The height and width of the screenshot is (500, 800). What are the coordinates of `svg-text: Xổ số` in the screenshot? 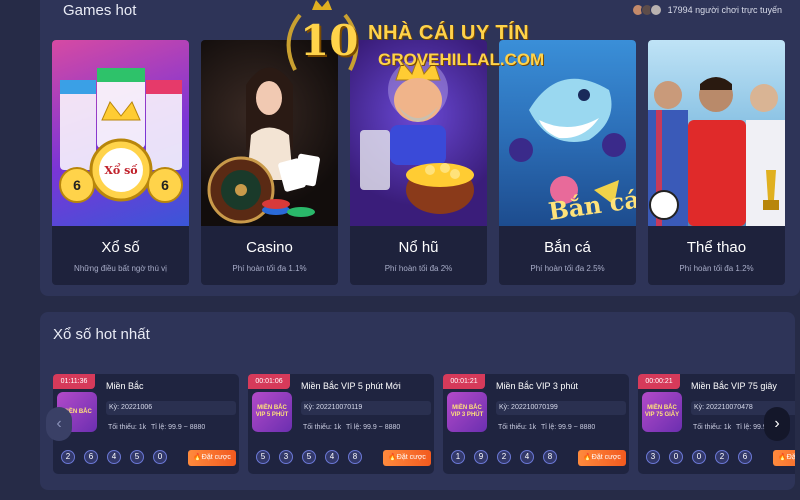 It's located at (121, 170).